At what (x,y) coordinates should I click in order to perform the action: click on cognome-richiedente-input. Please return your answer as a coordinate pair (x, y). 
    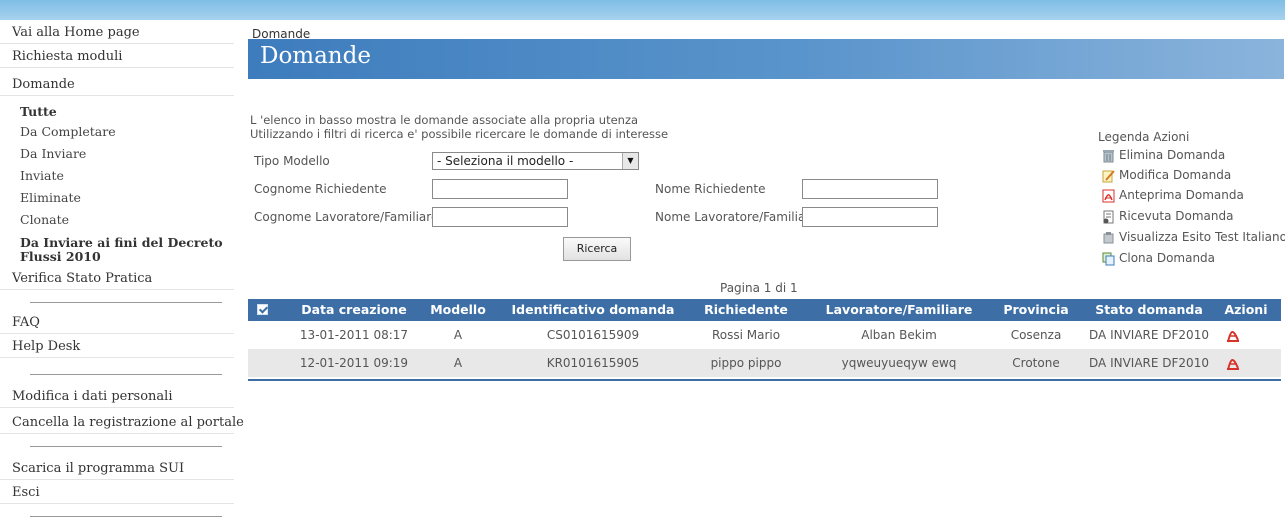
    Looking at the image, I should click on (500, 189).